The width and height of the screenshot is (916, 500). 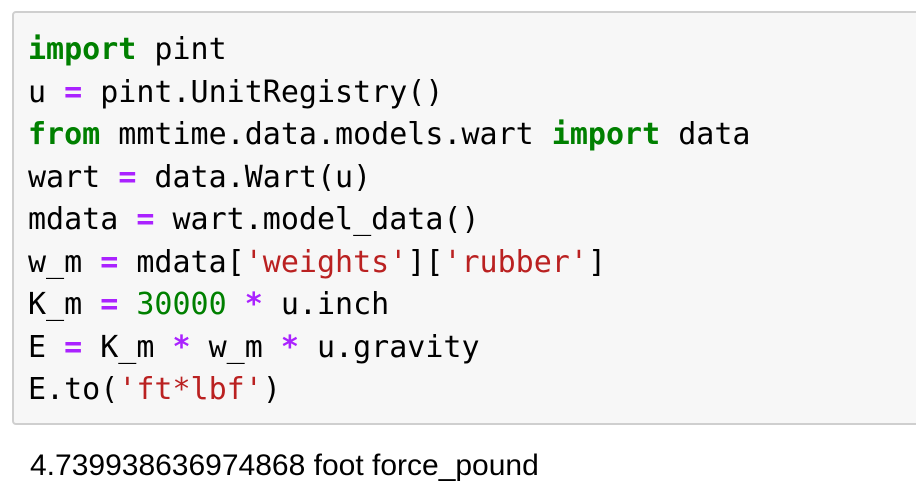 What do you see at coordinates (596, 262) in the screenshot?
I see `code-text: ]` at bounding box center [596, 262].